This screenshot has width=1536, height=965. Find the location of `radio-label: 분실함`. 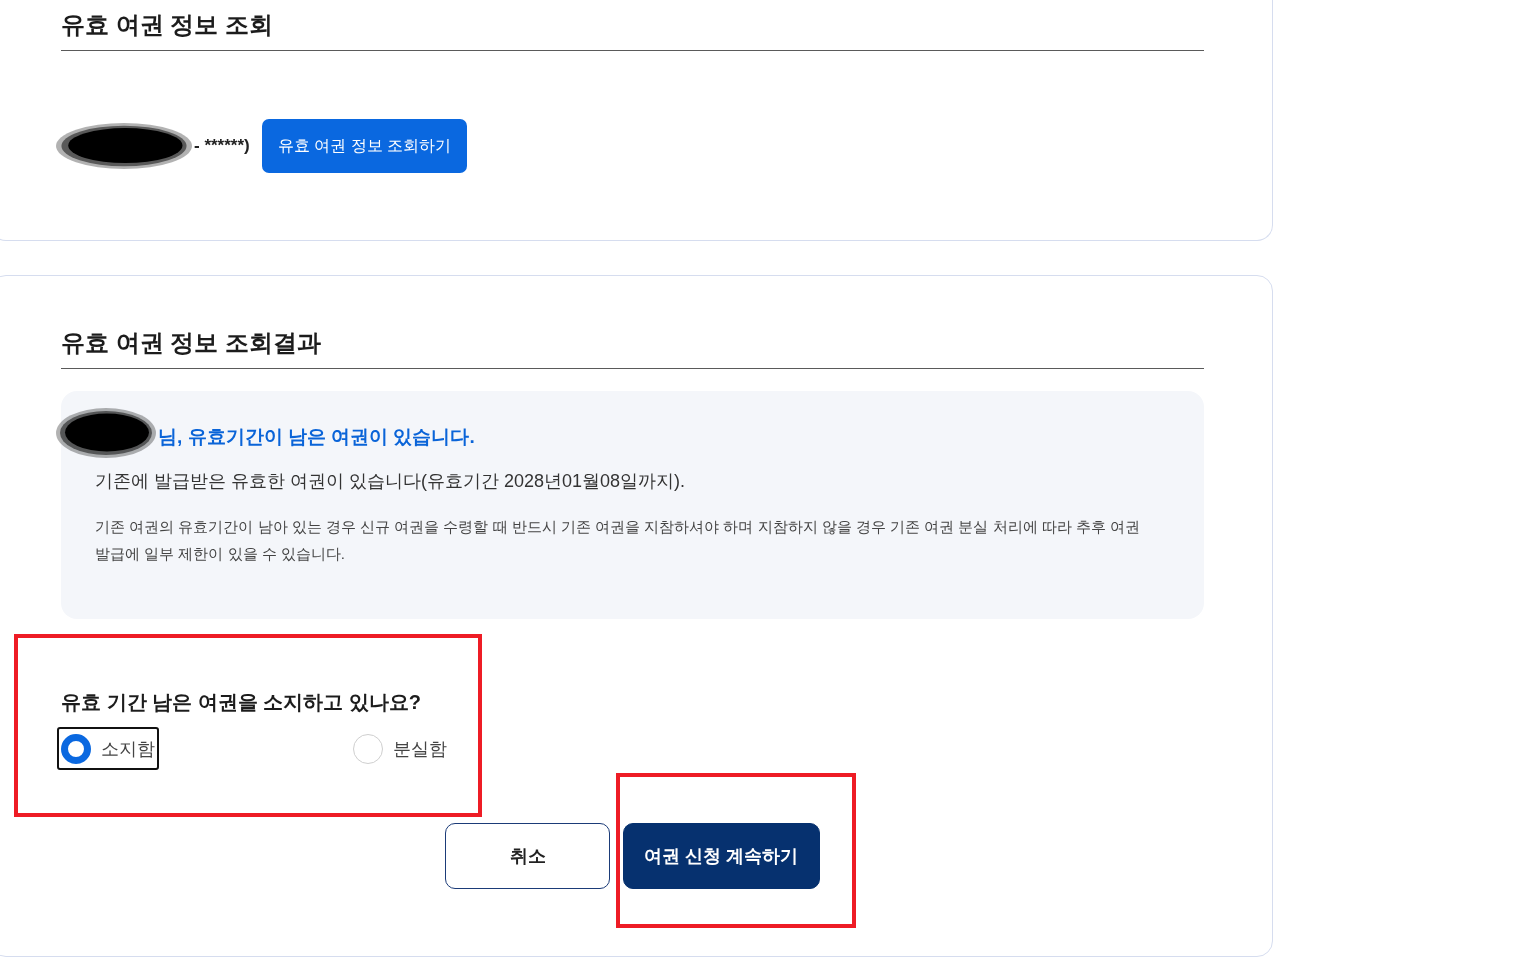

radio-label: 분실함 is located at coordinates (420, 748).